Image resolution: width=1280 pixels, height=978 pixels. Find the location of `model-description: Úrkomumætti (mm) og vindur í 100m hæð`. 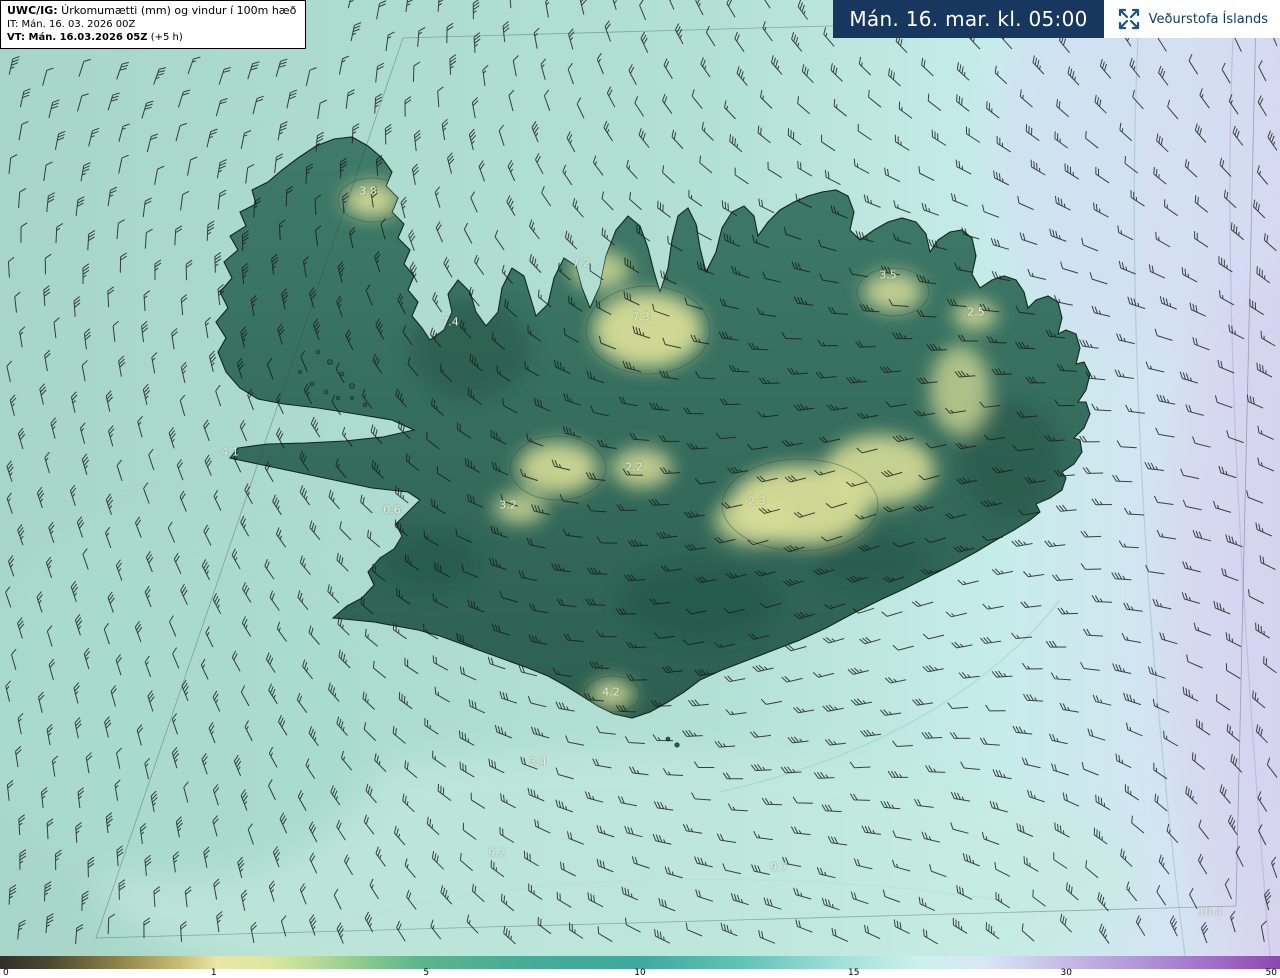

model-description: Úrkomumætti (mm) og vindur í 100m hæð is located at coordinates (177, 10).